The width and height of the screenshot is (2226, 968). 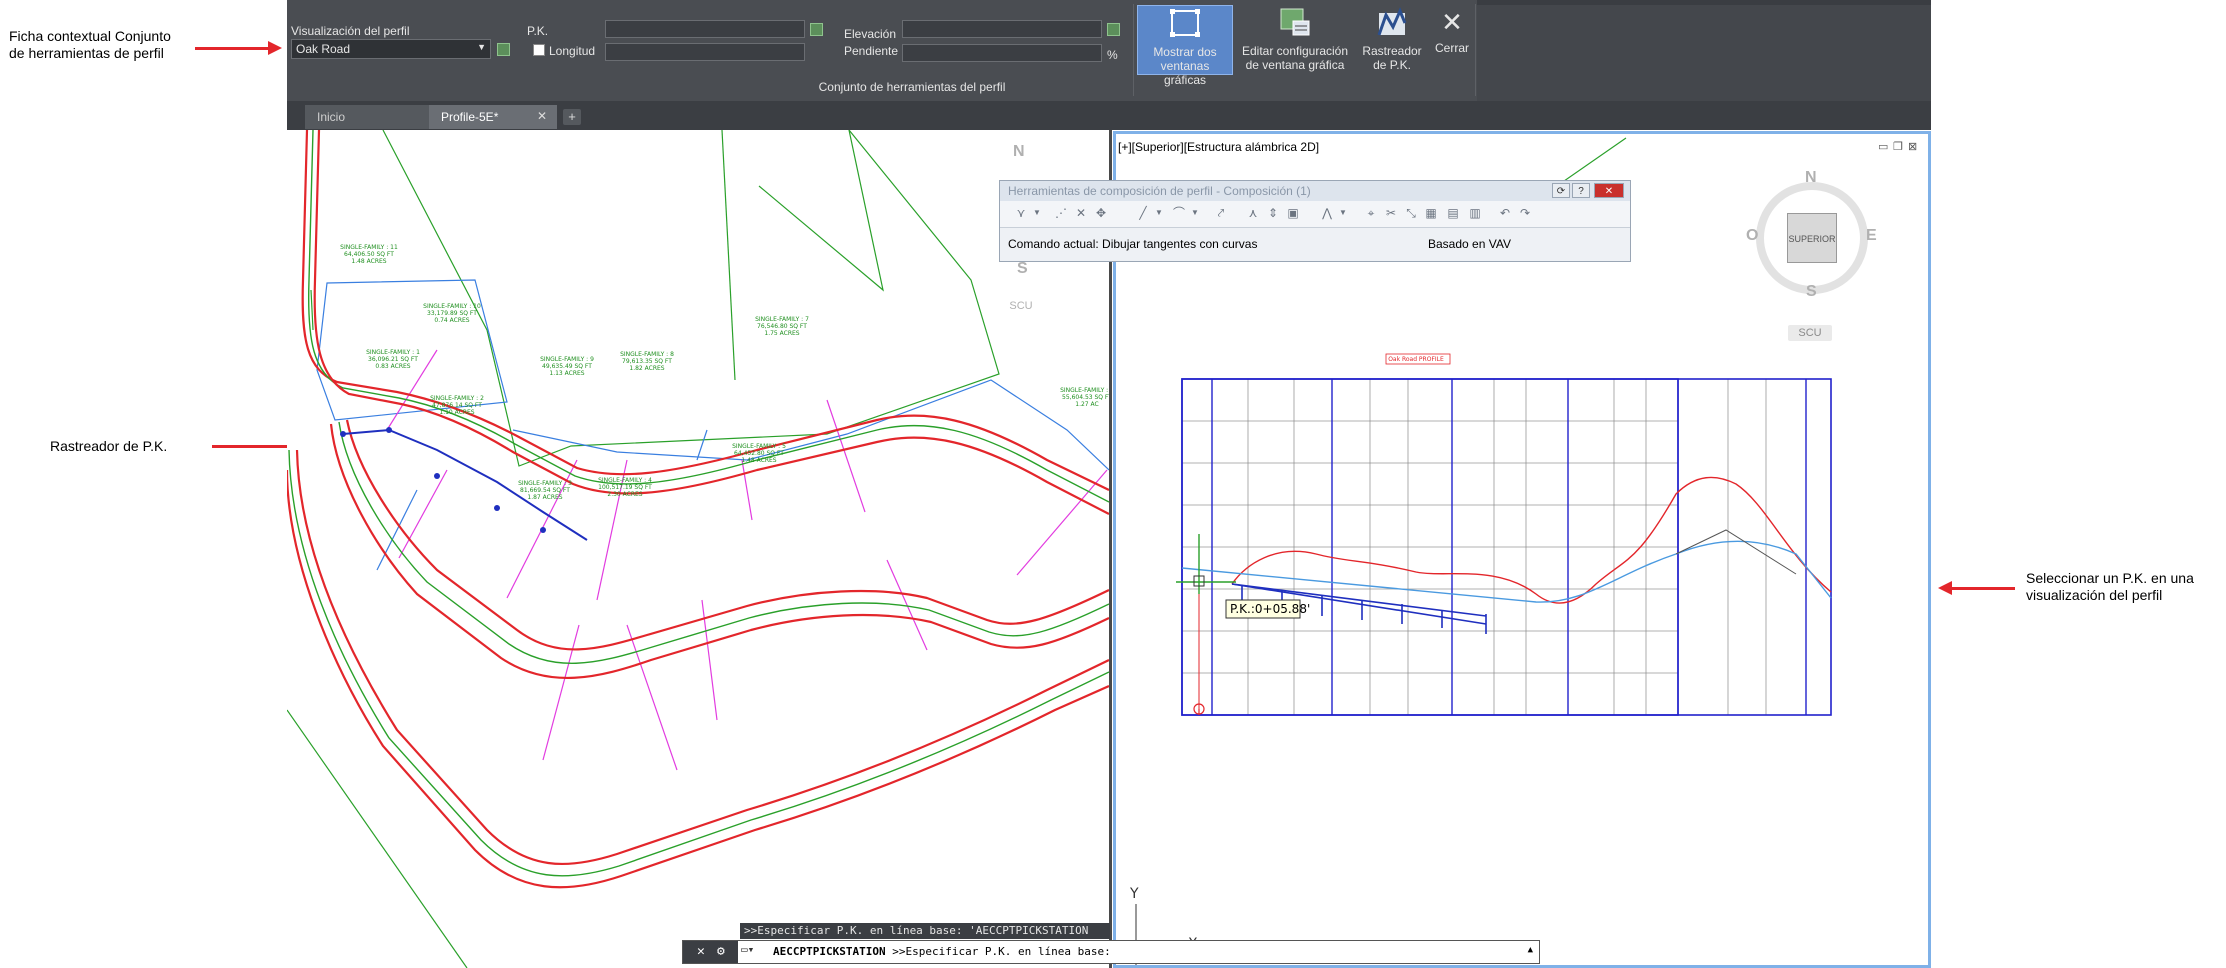 What do you see at coordinates (1081, 213) in the screenshot?
I see `delete-pvi-icon: ✕` at bounding box center [1081, 213].